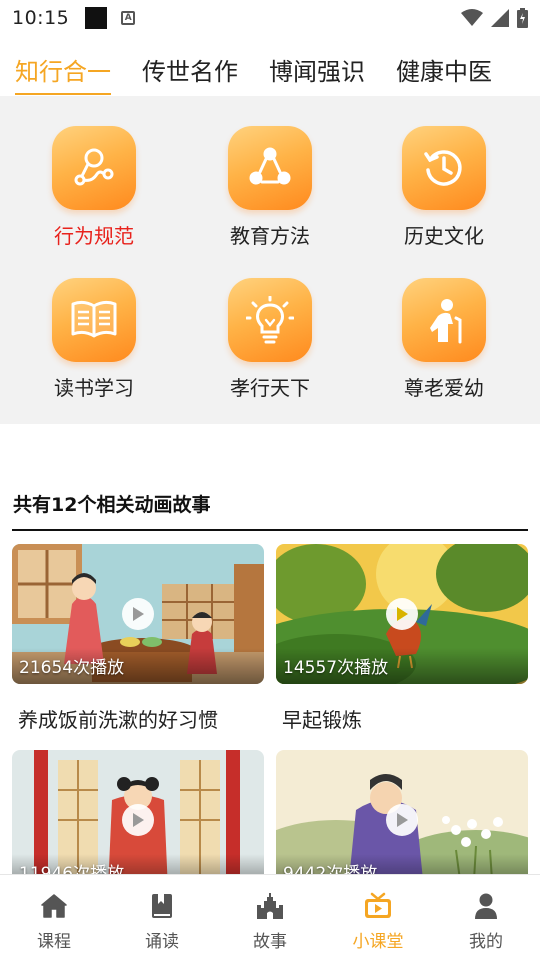 This screenshot has width=540, height=960. Describe the element at coordinates (500, 18) in the screenshot. I see `signal-icon` at that location.